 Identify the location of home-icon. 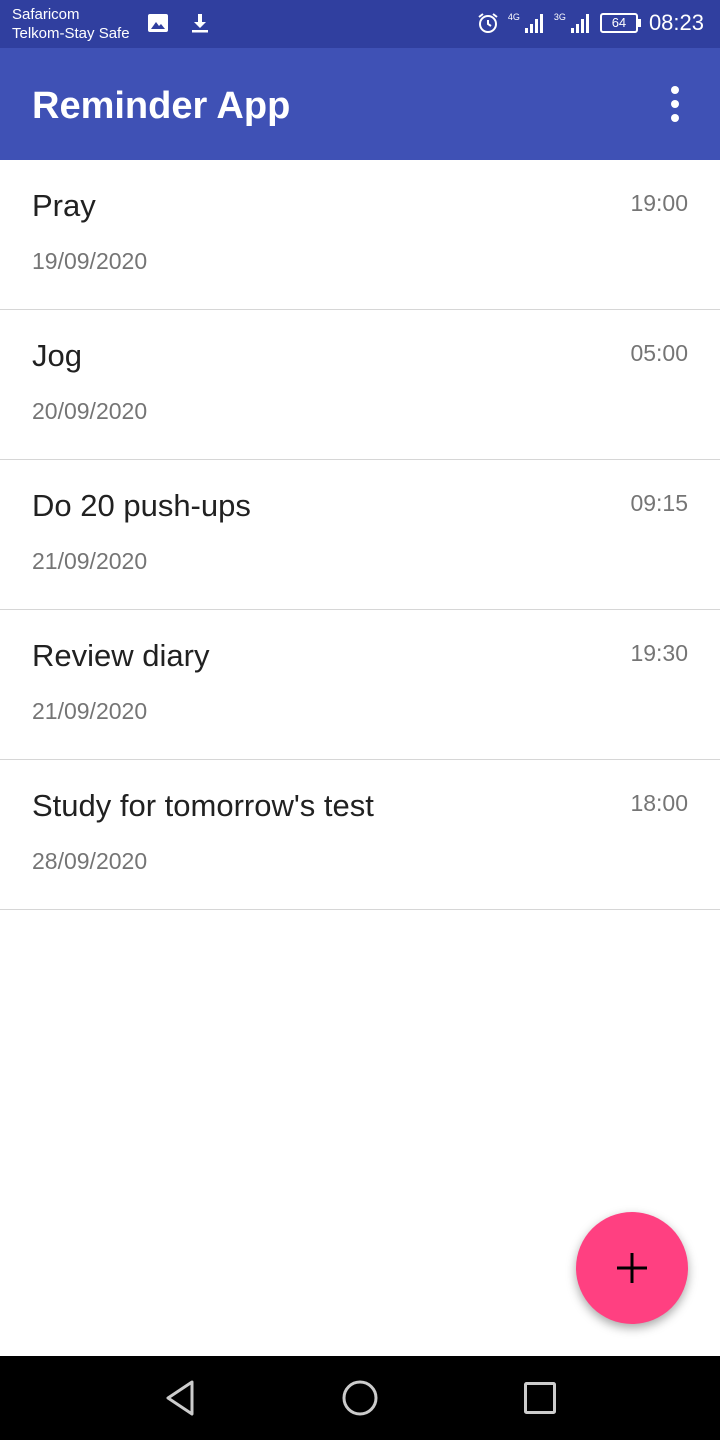
(360, 1398).